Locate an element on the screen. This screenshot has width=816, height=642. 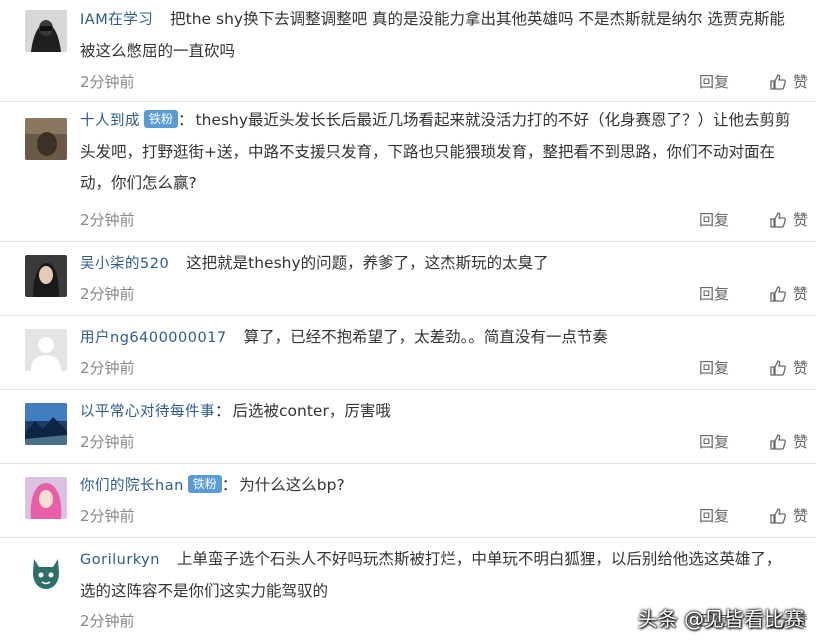
username-link: 十人到成 is located at coordinates (110, 121).